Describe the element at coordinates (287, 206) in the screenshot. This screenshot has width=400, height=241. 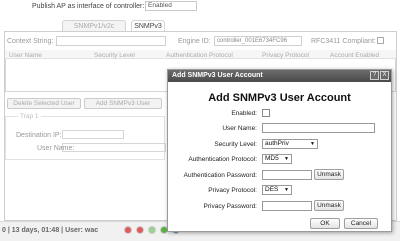
I see `privacy-password-input` at that location.